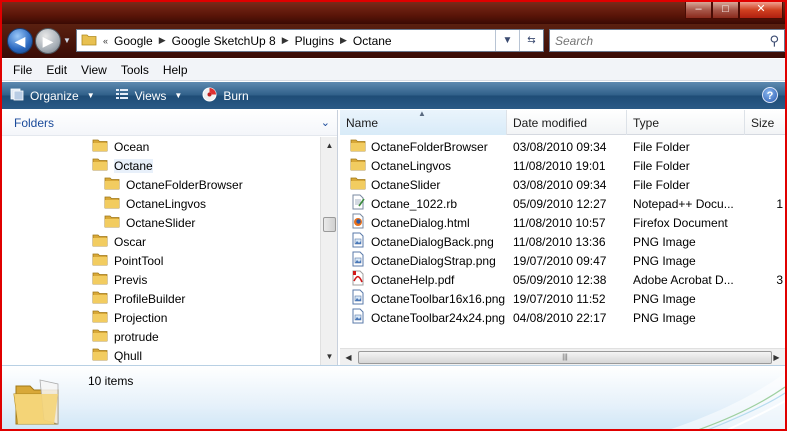  Describe the element at coordinates (393, 95) in the screenshot. I see `command-bar: Organize ▼ Views ▼ Burn ?` at that location.